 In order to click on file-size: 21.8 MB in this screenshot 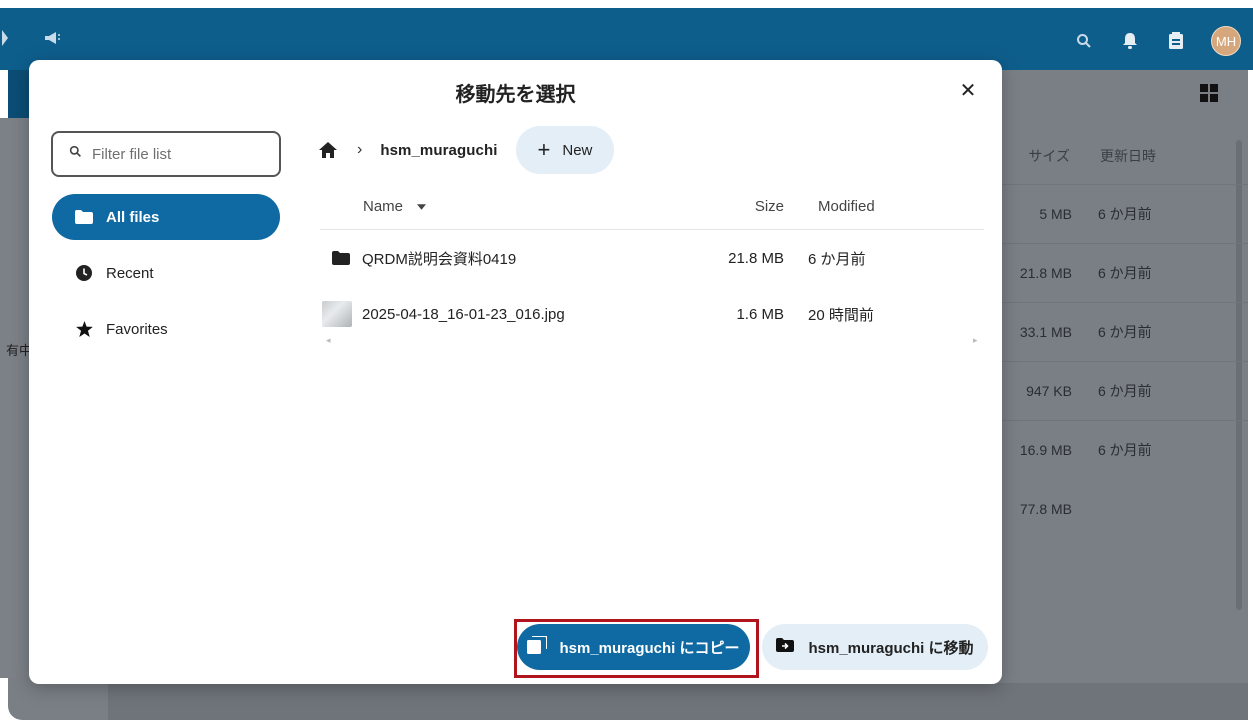, I will do `click(756, 258)`.